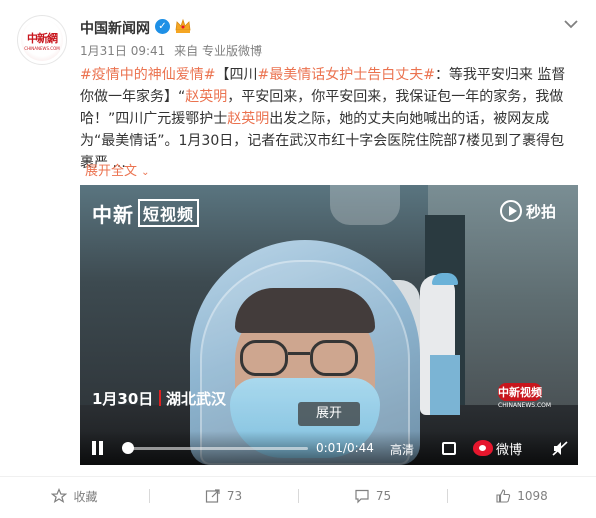 The width and height of the screenshot is (596, 518). I want to click on avatar-logo-icon: 中新網 CHINANEWS.COM, so click(42, 40).